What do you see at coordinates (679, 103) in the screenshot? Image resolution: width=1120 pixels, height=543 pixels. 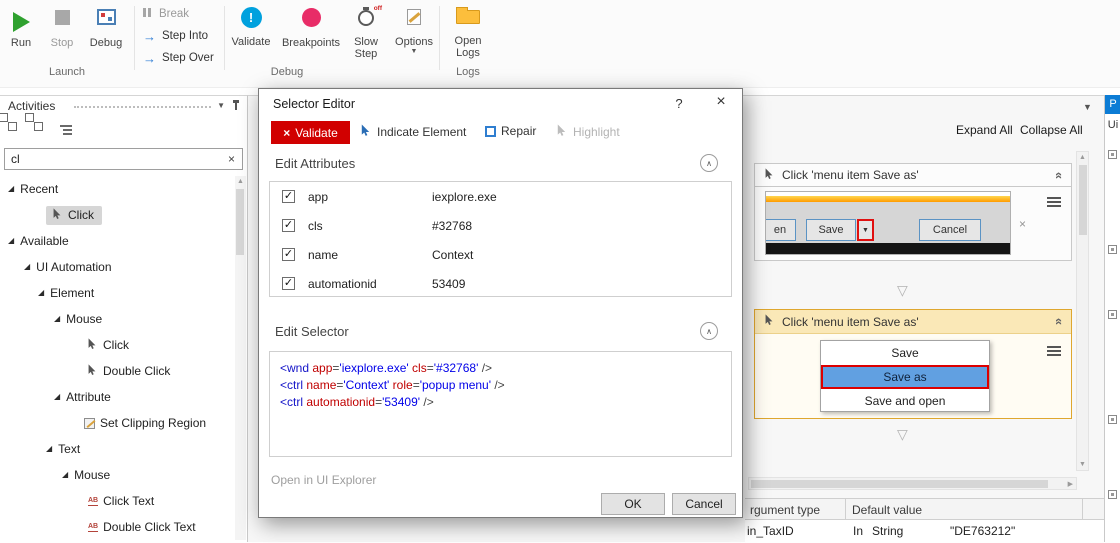 I see `help-icon: ?` at bounding box center [679, 103].